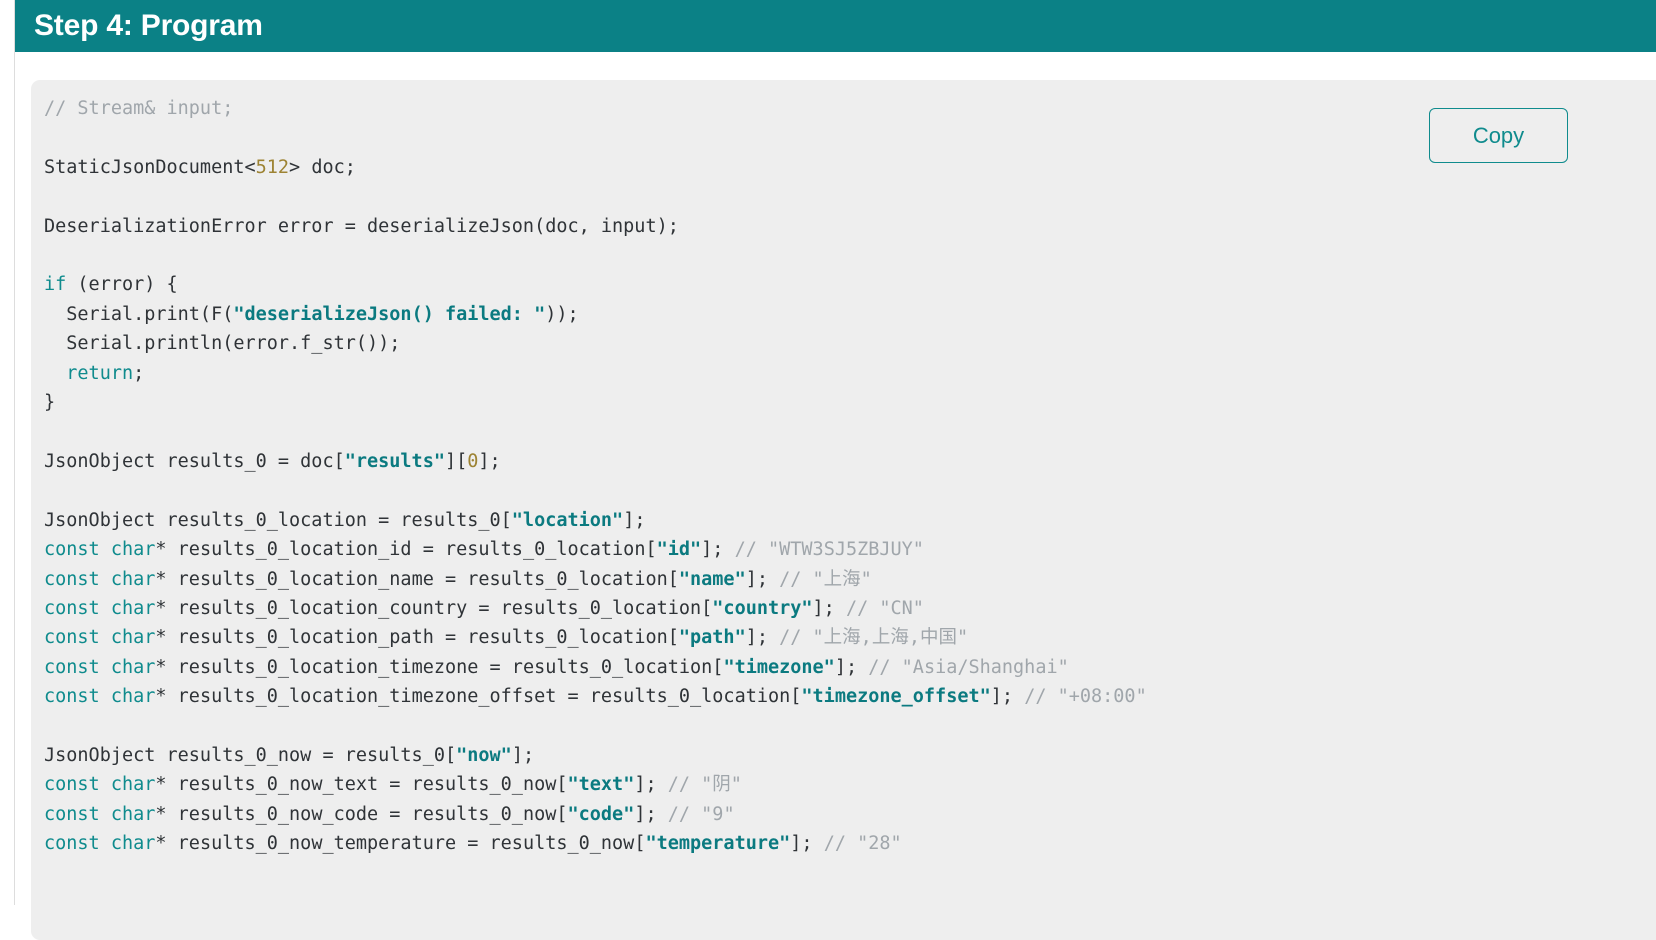  Describe the element at coordinates (968, 667) in the screenshot. I see `code-token-com: // "Asia/Shanghai"` at that location.